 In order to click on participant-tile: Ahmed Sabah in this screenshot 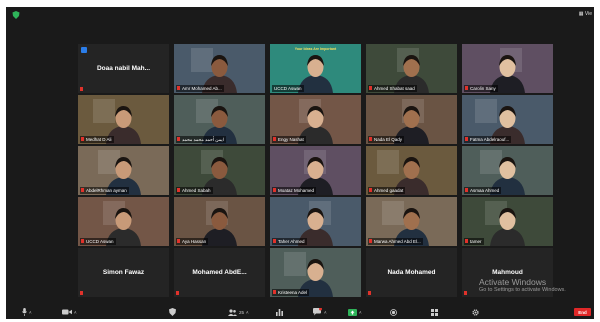, I will do `click(219, 170)`.